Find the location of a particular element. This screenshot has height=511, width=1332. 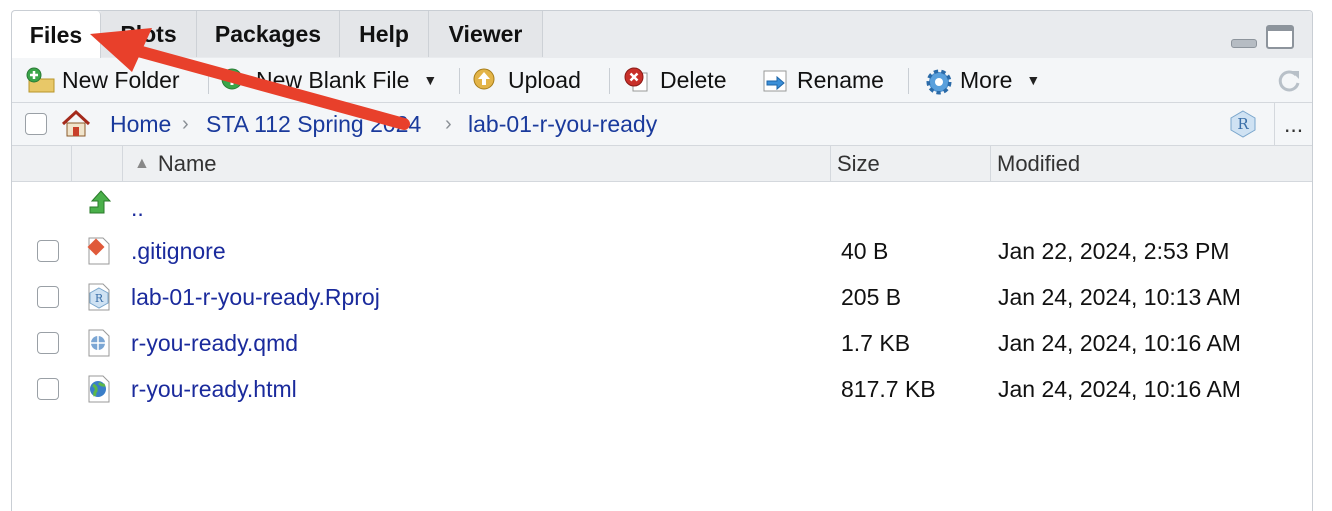

name-column-header: ▲ Name is located at coordinates (175, 163).